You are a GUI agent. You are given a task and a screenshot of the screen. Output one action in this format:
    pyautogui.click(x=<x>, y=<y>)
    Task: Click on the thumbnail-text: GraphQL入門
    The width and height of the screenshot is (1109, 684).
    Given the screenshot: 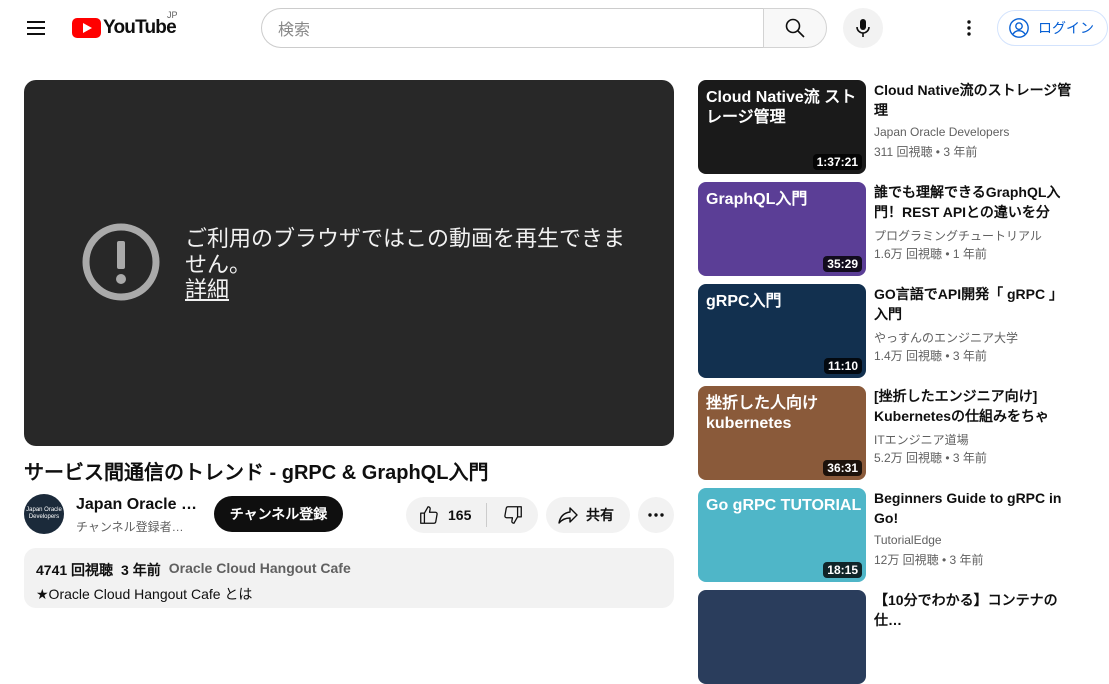 What is the action you would take?
    pyautogui.click(x=757, y=199)
    